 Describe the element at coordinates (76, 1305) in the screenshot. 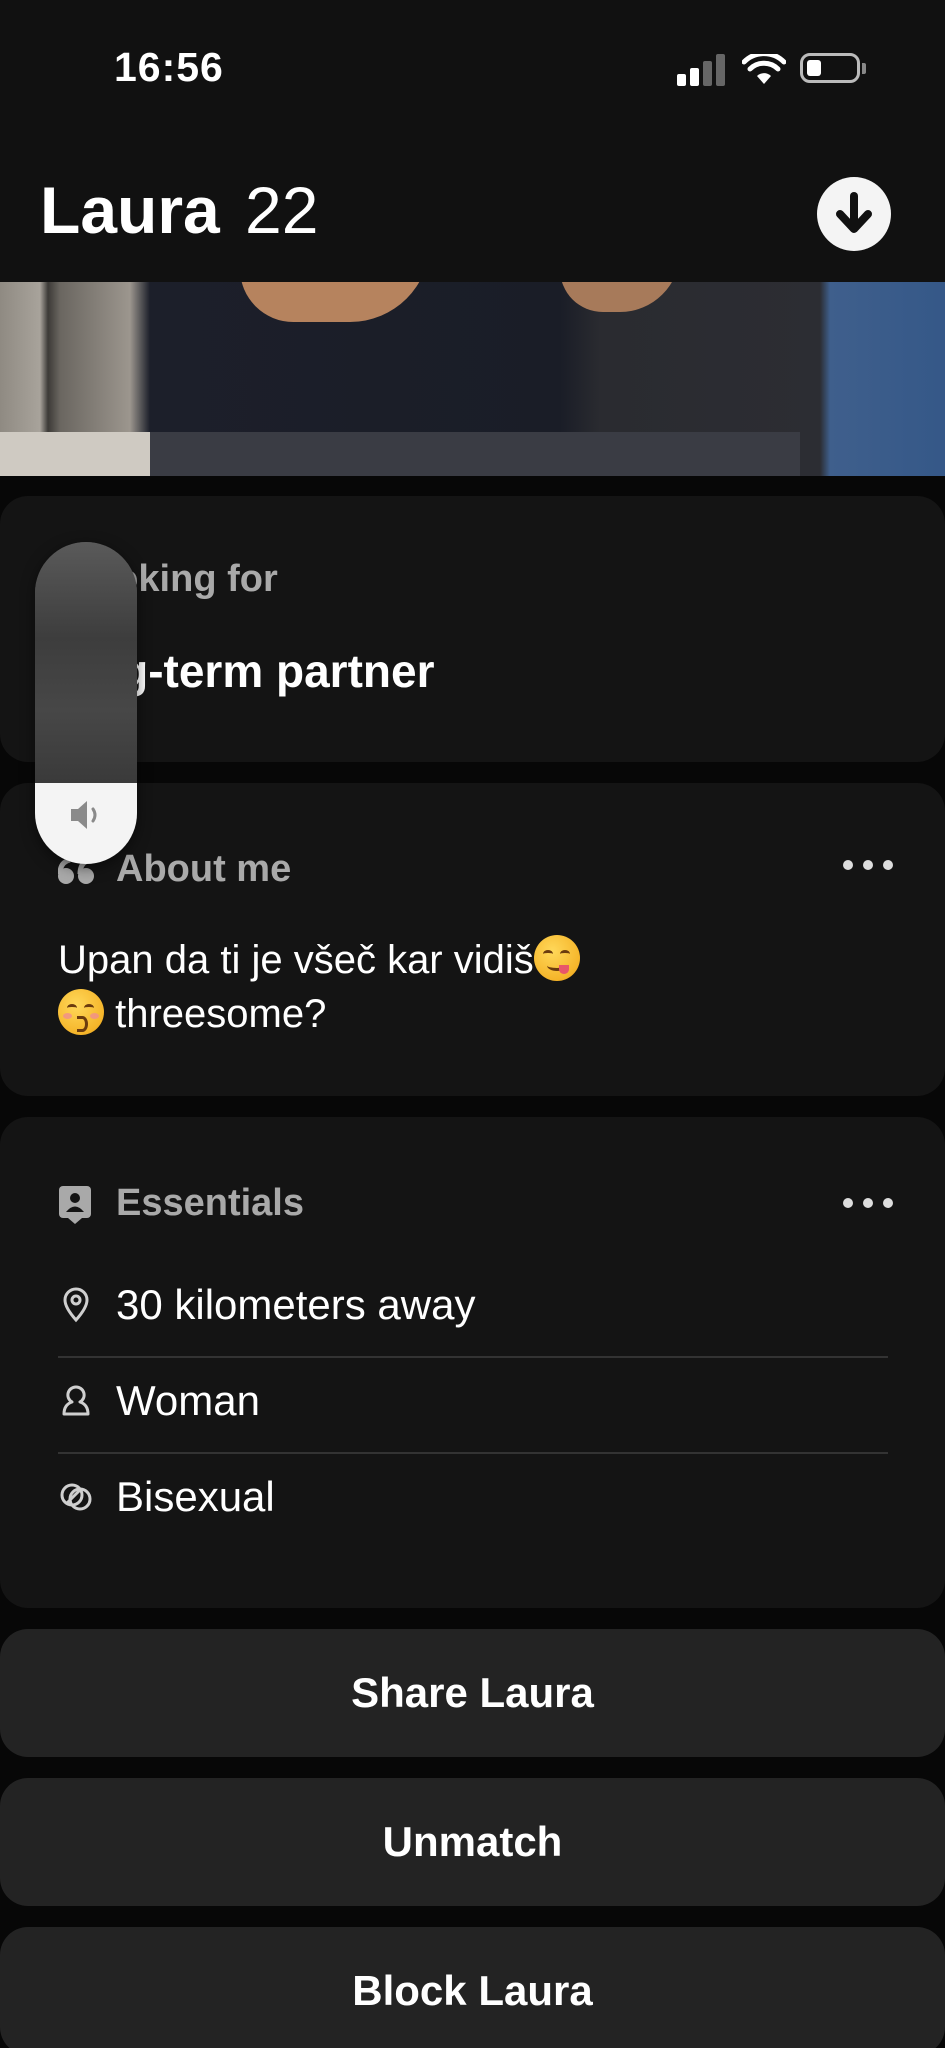

I see `location-pin-icon` at that location.